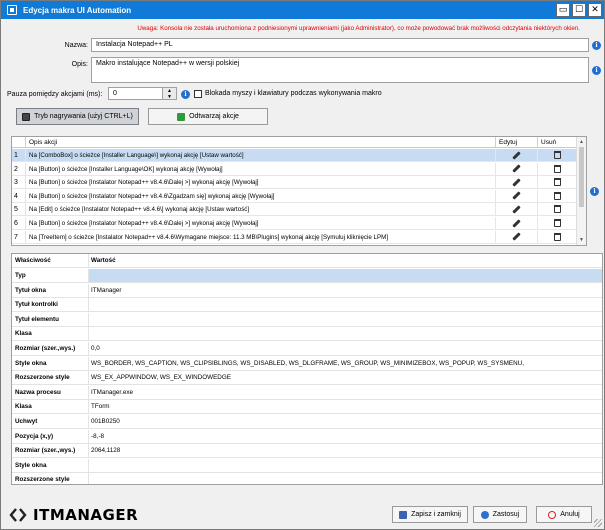  What do you see at coordinates (50, 421) in the screenshot?
I see `property-name: Uchwyt` at bounding box center [50, 421].